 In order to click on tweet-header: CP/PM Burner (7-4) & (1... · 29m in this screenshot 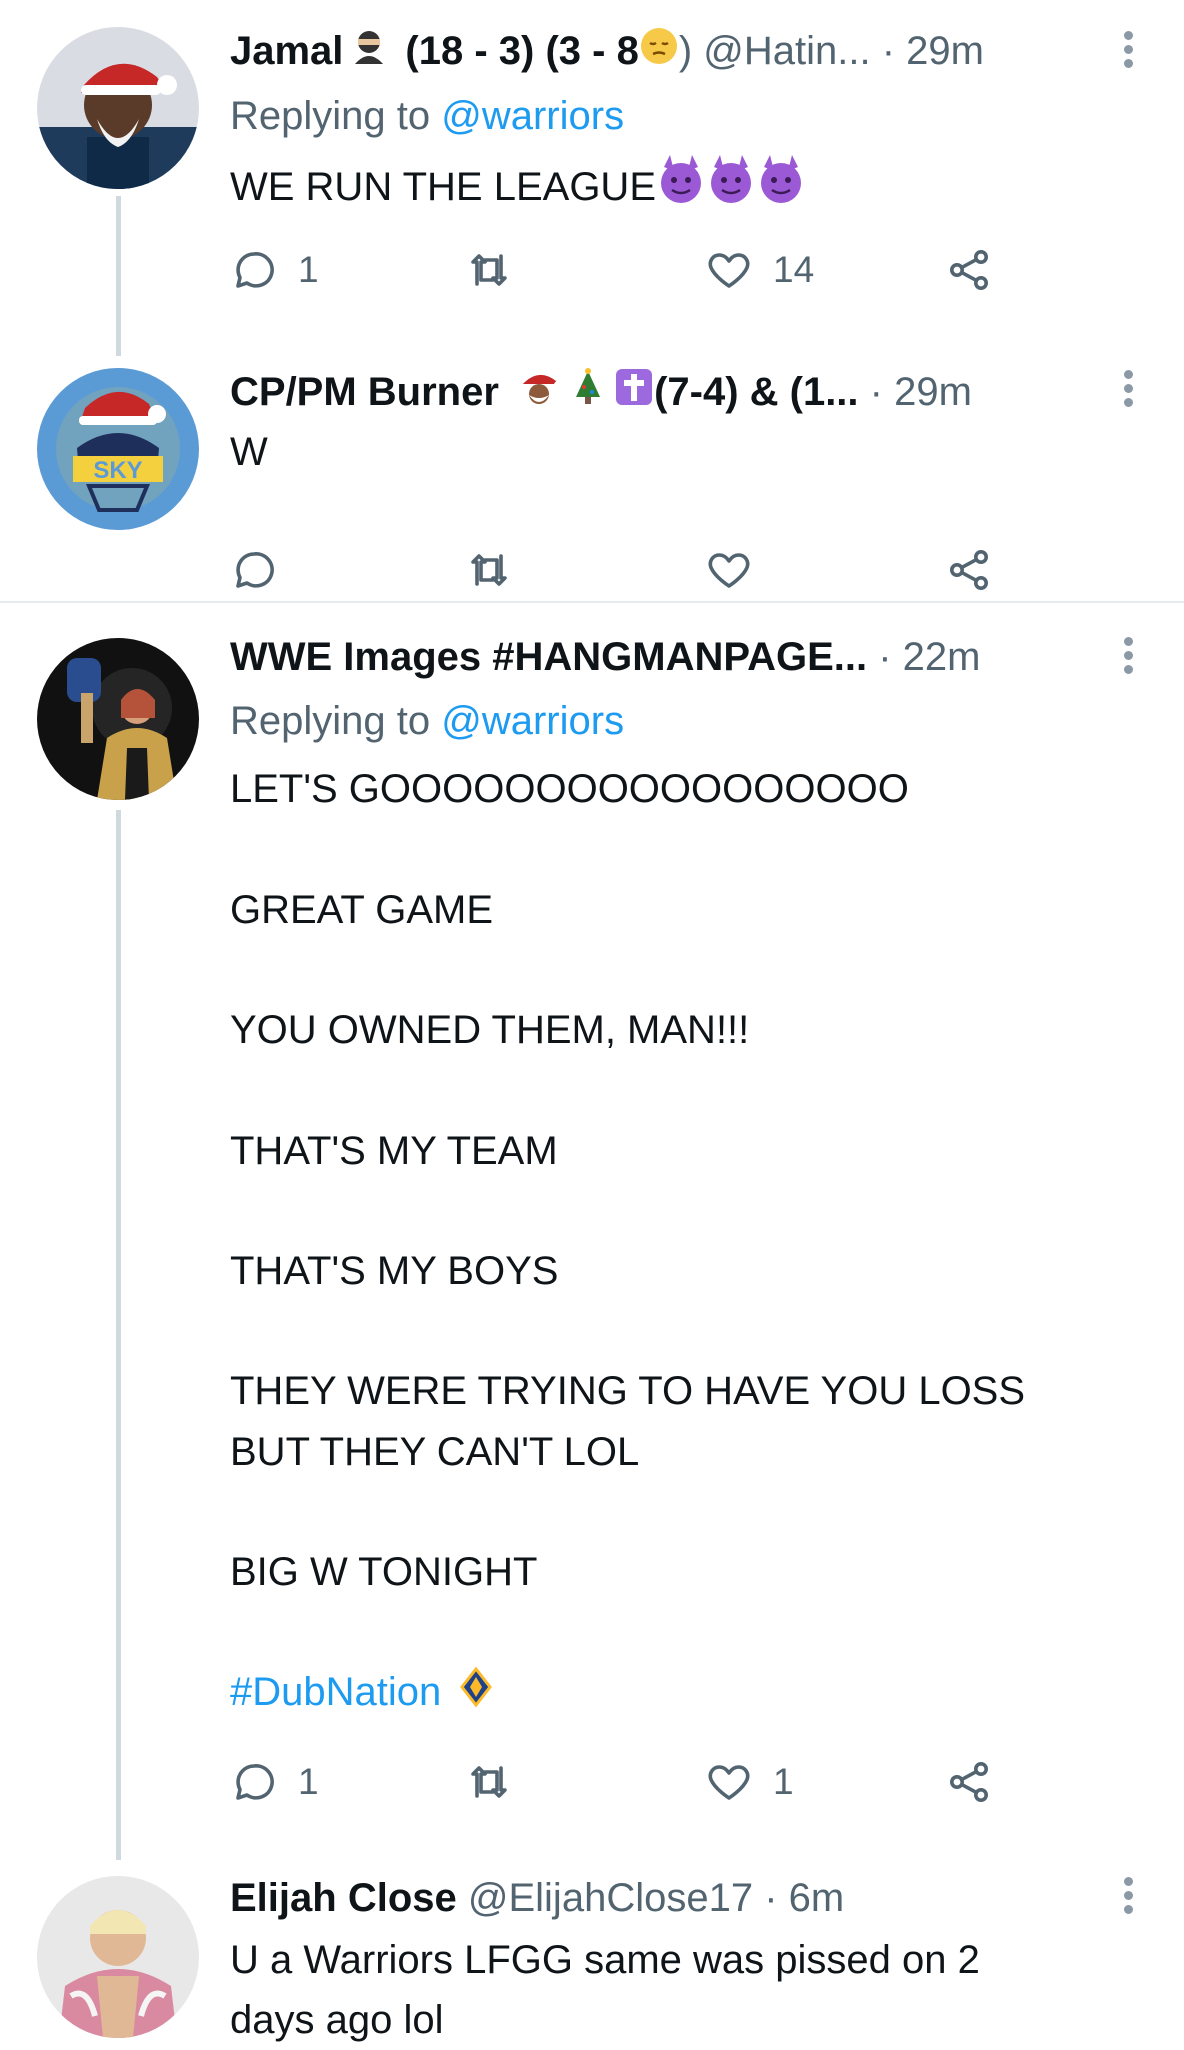, I will do `click(677, 392)`.